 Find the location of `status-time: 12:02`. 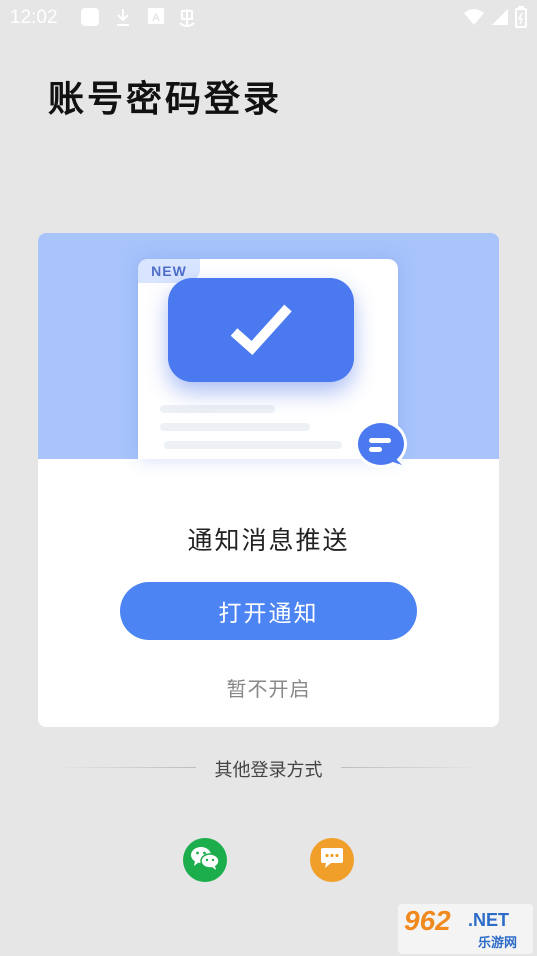

status-time: 12:02 is located at coordinates (34, 17).